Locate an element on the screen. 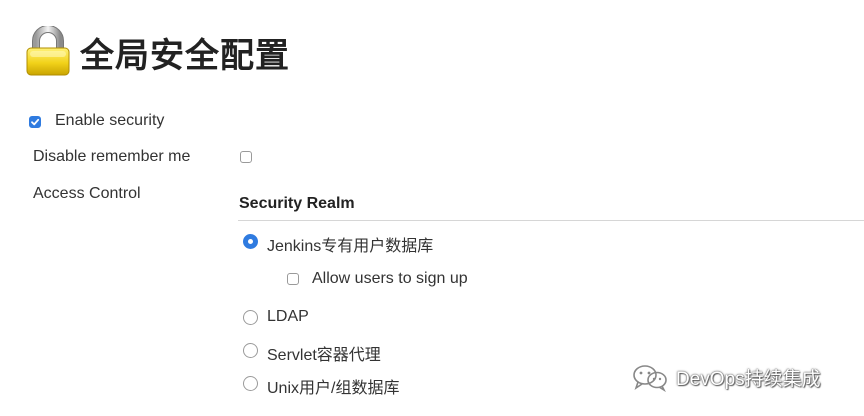 The image size is (864, 416). watermark: DevOps持续集成 is located at coordinates (725, 377).